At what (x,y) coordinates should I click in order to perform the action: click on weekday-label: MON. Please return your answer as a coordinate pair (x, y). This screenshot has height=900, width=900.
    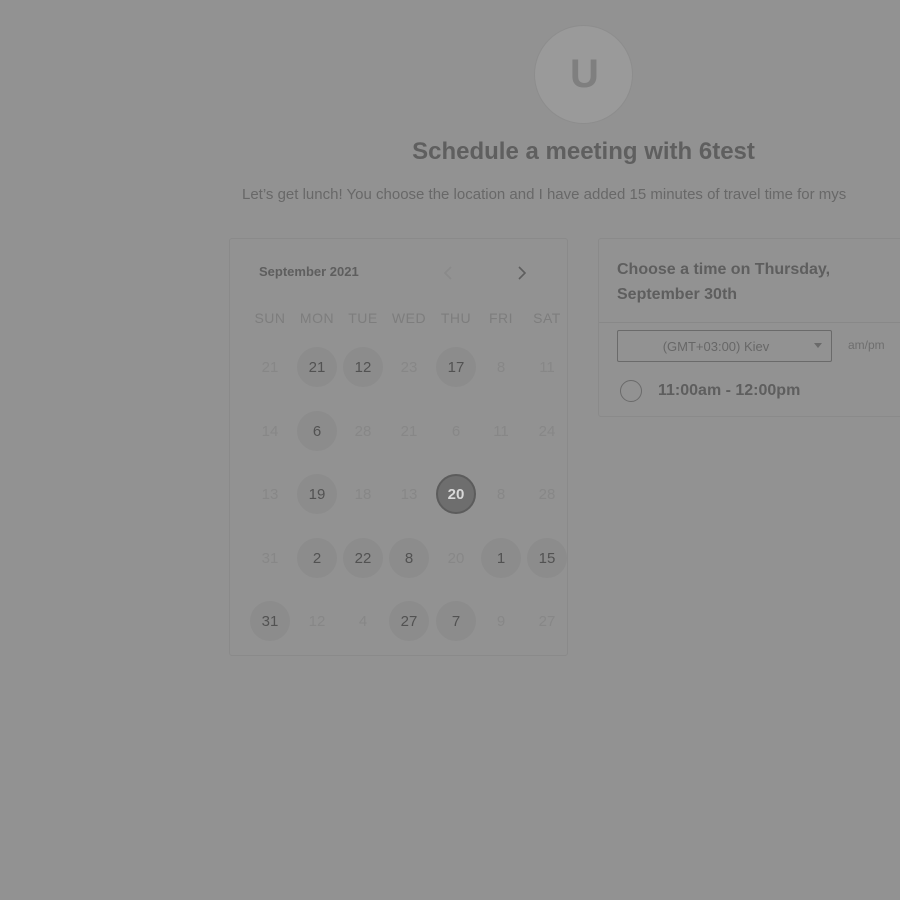
    Looking at the image, I should click on (317, 318).